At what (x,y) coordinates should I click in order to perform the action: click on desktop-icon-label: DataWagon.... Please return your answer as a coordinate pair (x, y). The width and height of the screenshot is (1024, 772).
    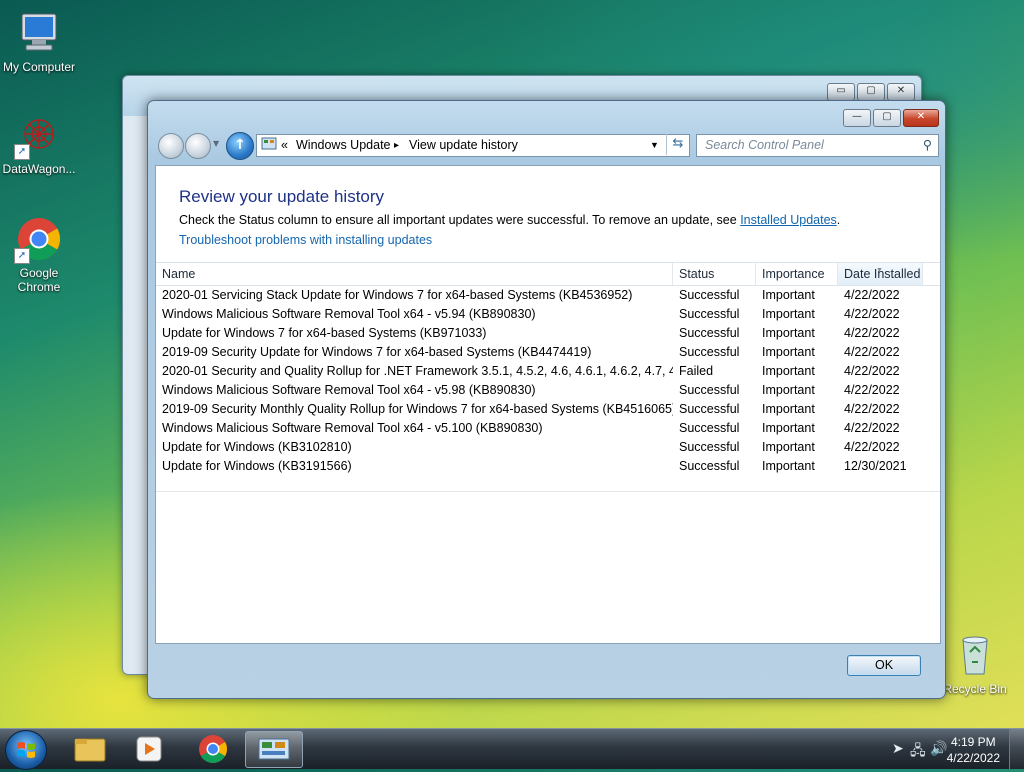
    Looking at the image, I should click on (39, 169).